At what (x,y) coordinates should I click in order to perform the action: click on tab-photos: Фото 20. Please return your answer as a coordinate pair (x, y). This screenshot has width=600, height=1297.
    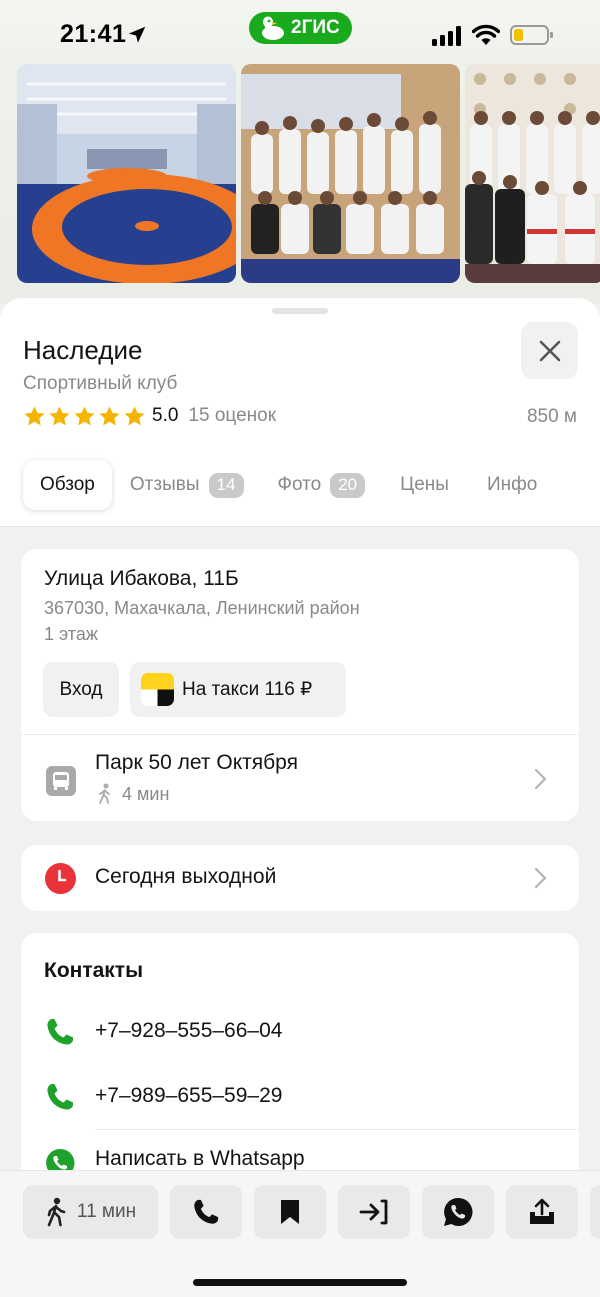
    Looking at the image, I should click on (322, 485).